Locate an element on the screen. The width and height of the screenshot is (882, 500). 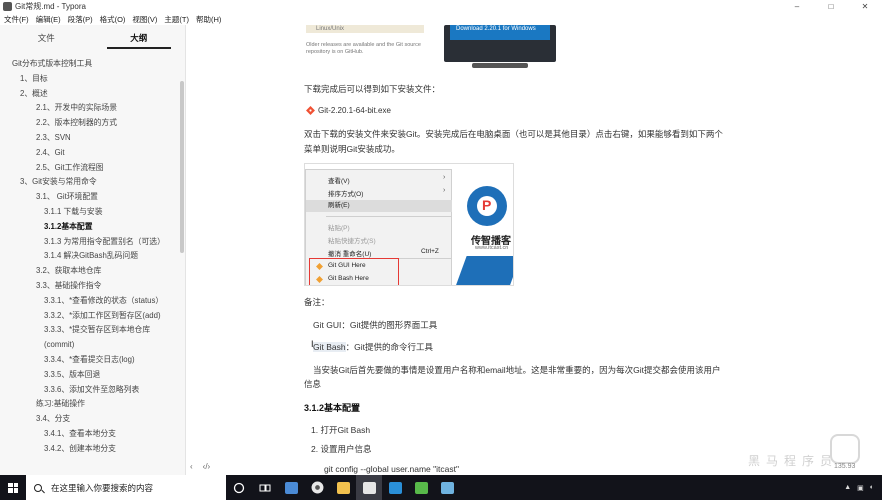
outline-item: 3.1.2基本配置 is located at coordinates (90, 227).